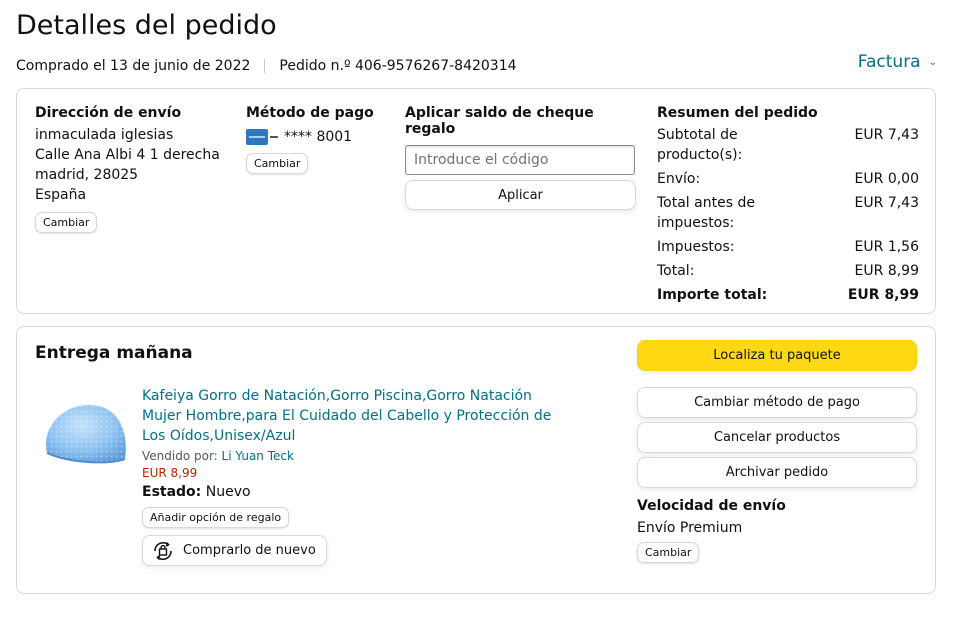  What do you see at coordinates (352, 456) in the screenshot?
I see `seller-info: Vendido por: Li Yuan Teck` at bounding box center [352, 456].